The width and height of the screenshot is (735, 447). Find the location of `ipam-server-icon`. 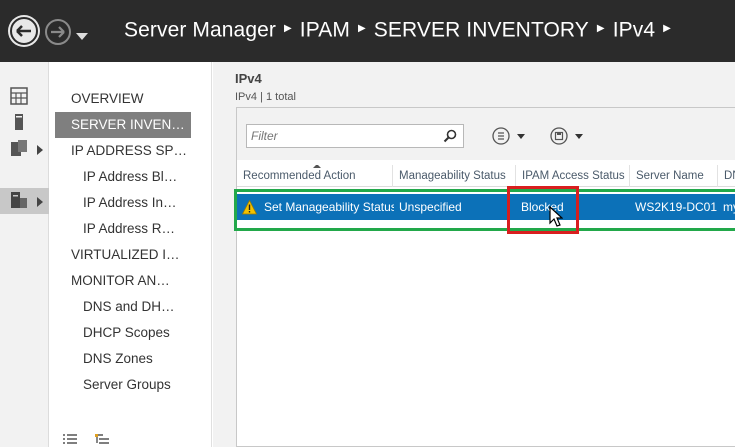

ipam-server-icon is located at coordinates (19, 200).